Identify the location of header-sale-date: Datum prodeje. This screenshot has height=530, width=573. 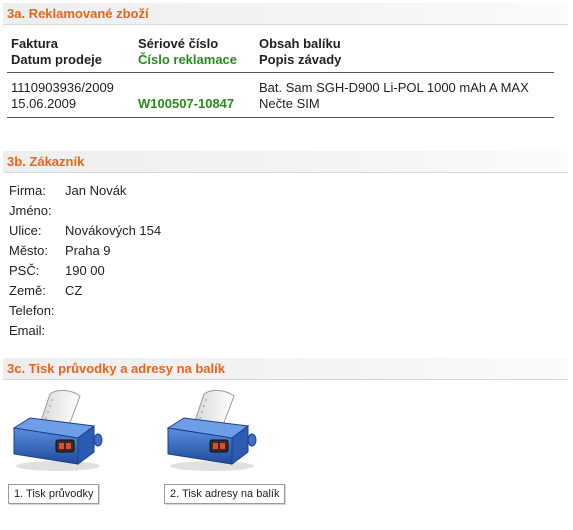
(57, 59).